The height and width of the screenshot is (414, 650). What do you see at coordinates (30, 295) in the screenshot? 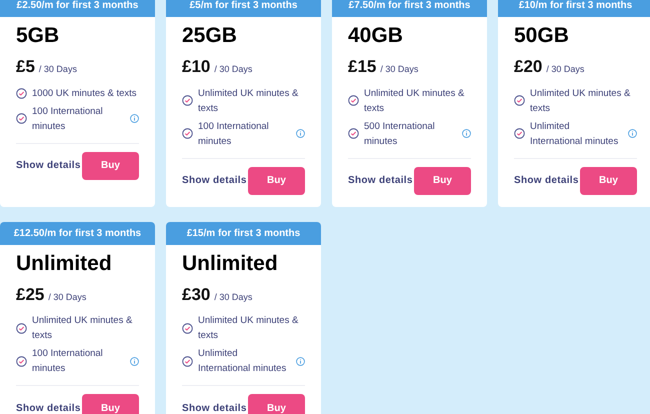
I see `price: £25` at bounding box center [30, 295].